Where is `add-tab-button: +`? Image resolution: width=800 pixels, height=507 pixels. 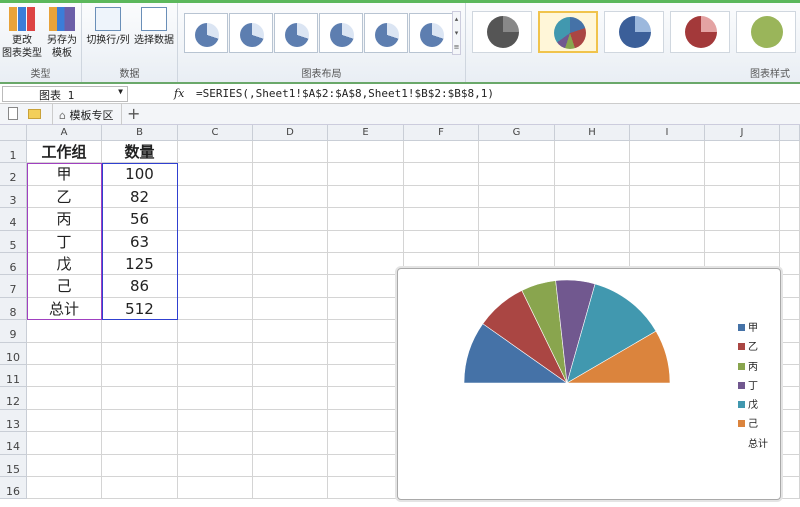 add-tab-button: + is located at coordinates (133, 113).